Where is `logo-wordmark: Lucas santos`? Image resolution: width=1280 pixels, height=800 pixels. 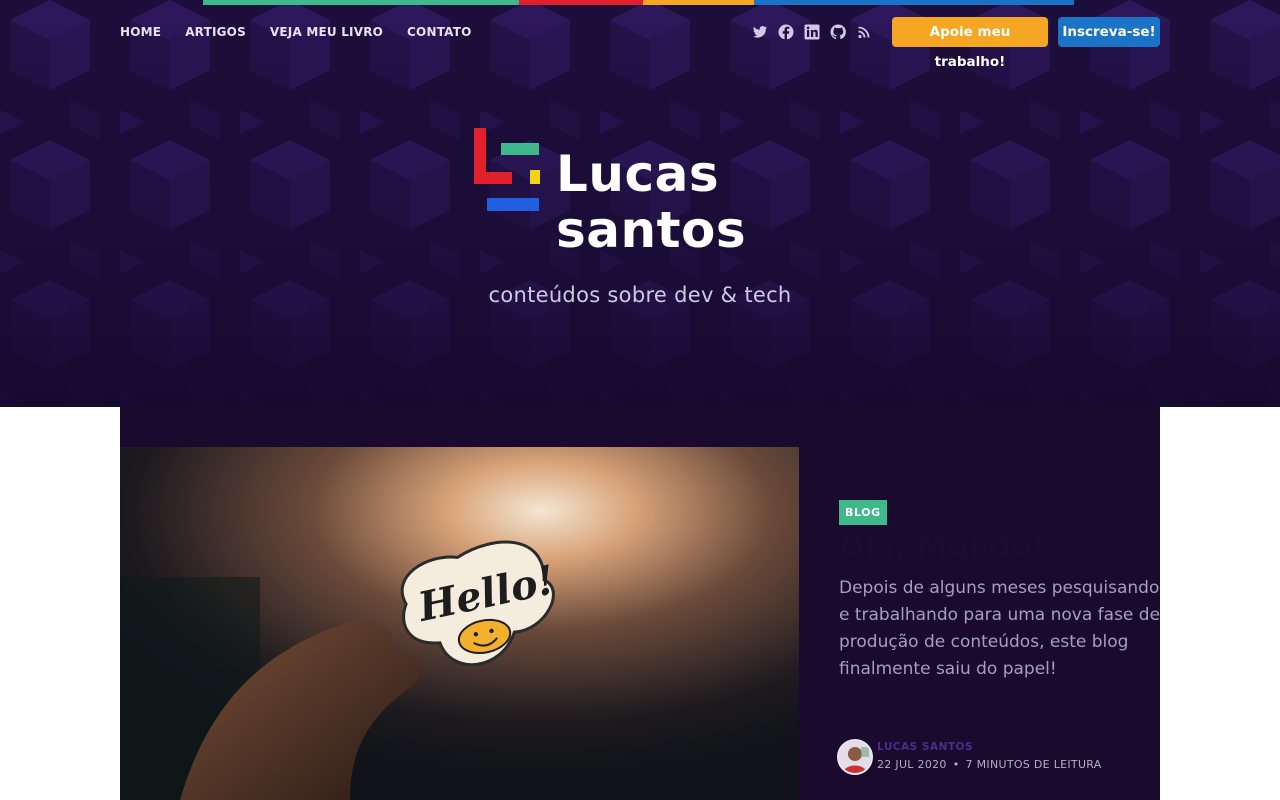 logo-wordmark: Lucas santos is located at coordinates (686, 202).